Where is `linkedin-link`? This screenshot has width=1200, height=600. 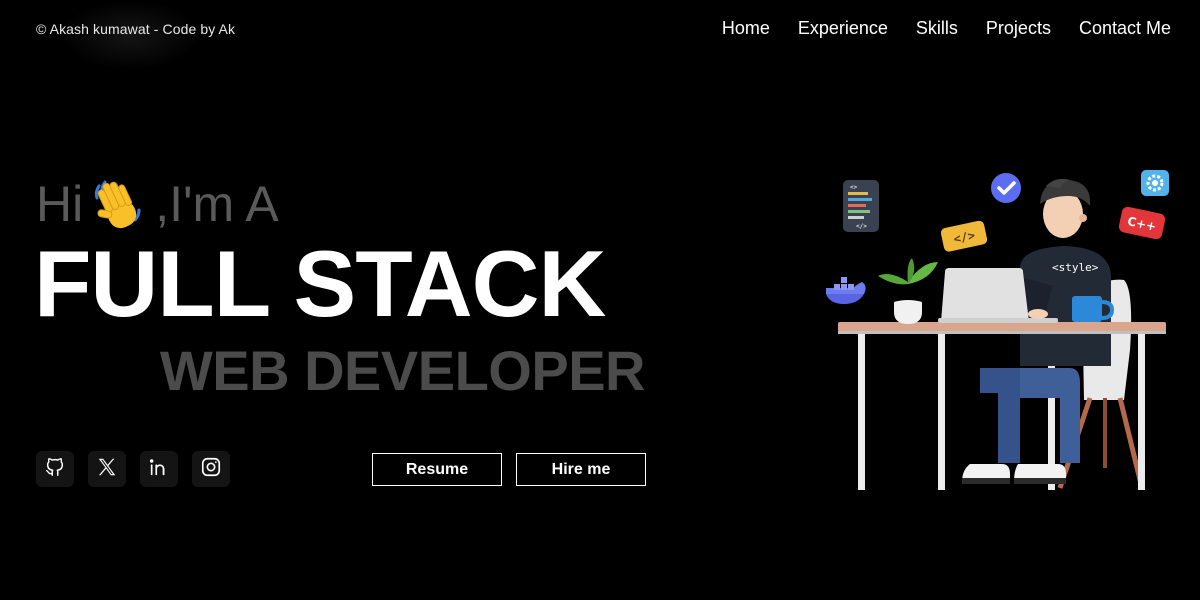 linkedin-link is located at coordinates (159, 469).